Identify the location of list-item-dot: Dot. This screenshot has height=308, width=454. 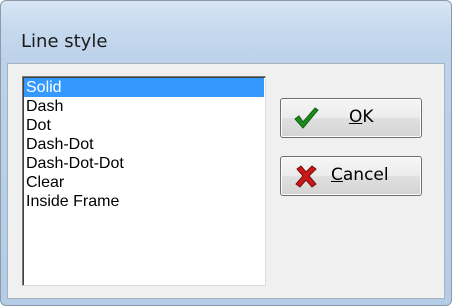
(144, 125).